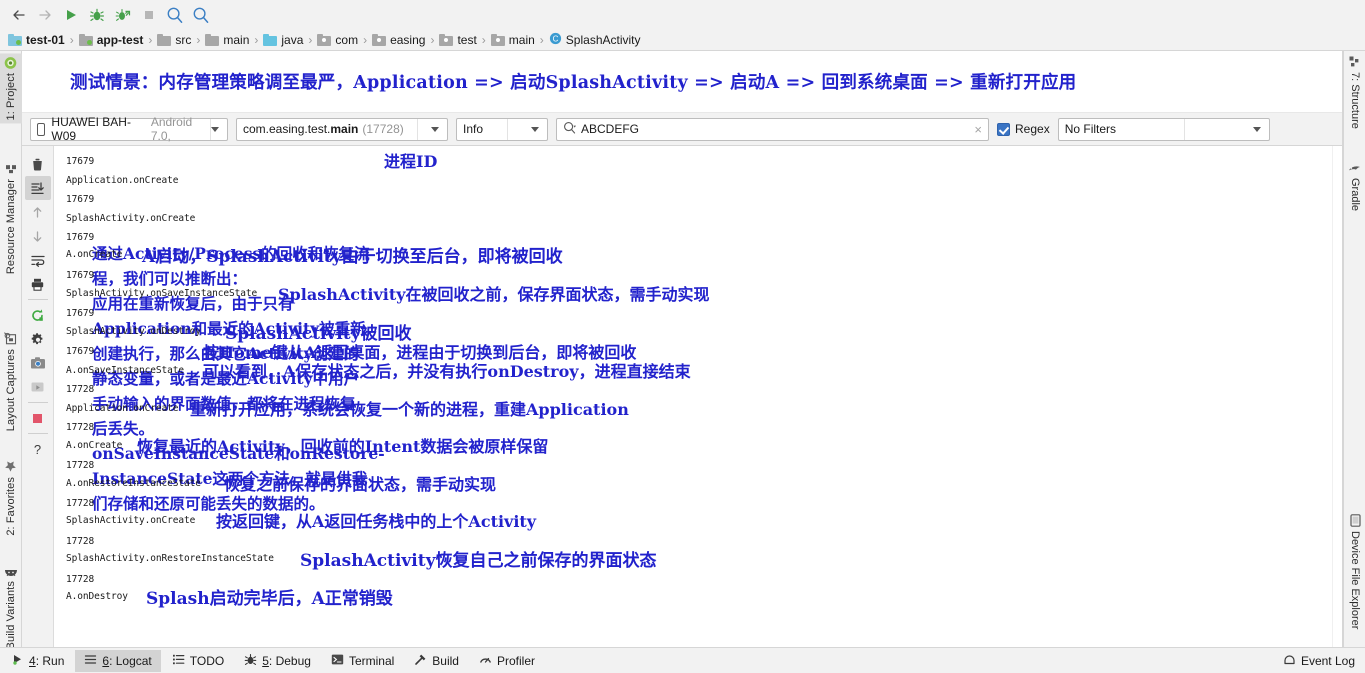 The height and width of the screenshot is (673, 1365). Describe the element at coordinates (45, 15) in the screenshot. I see `forward-arrow-icon` at that location.